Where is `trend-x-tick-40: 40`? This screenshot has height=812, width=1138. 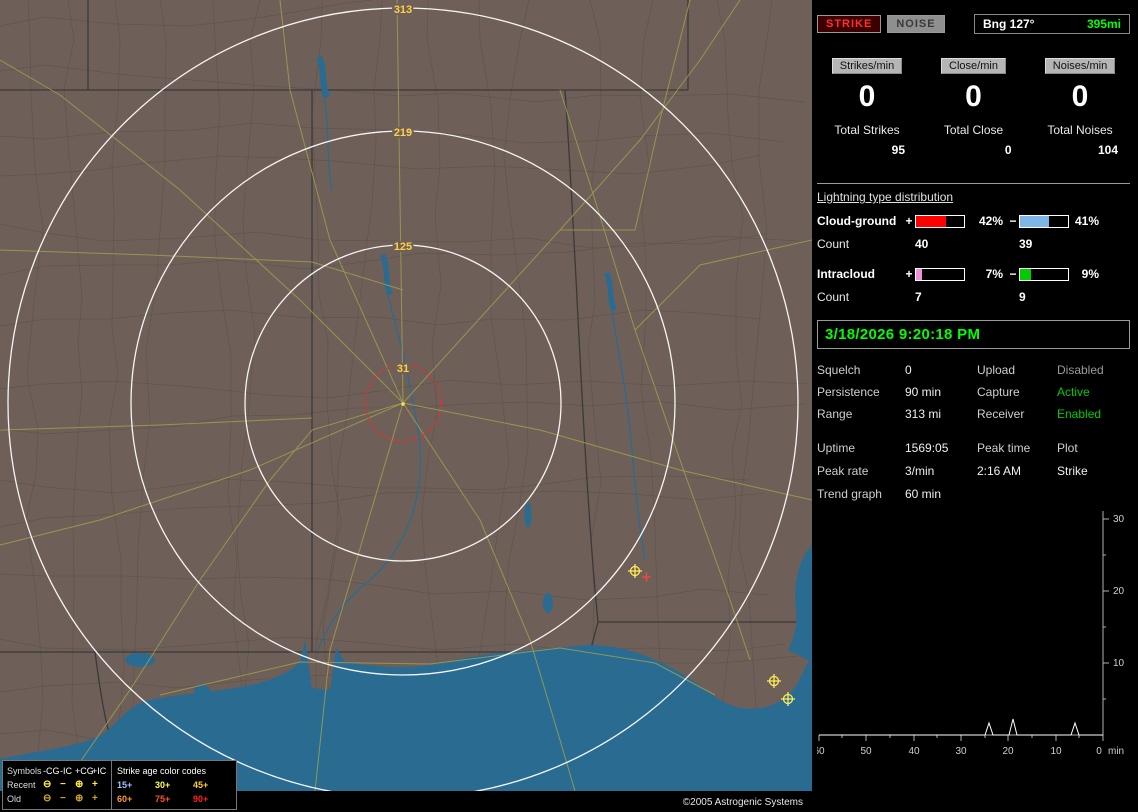
trend-x-tick-40: 40 is located at coordinates (914, 751).